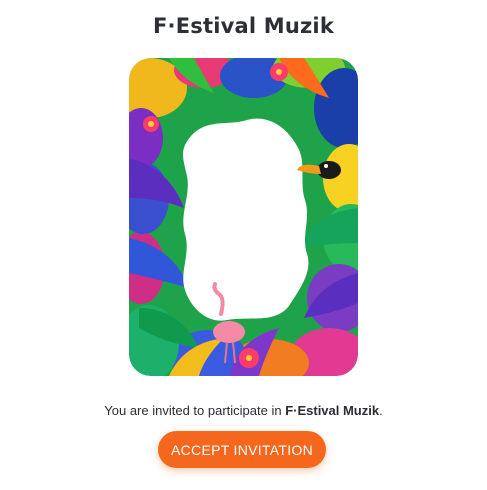 The width and height of the screenshot is (487, 490). What do you see at coordinates (332, 410) in the screenshot?
I see `invitation-event-name: F·Estival Muzik` at bounding box center [332, 410].